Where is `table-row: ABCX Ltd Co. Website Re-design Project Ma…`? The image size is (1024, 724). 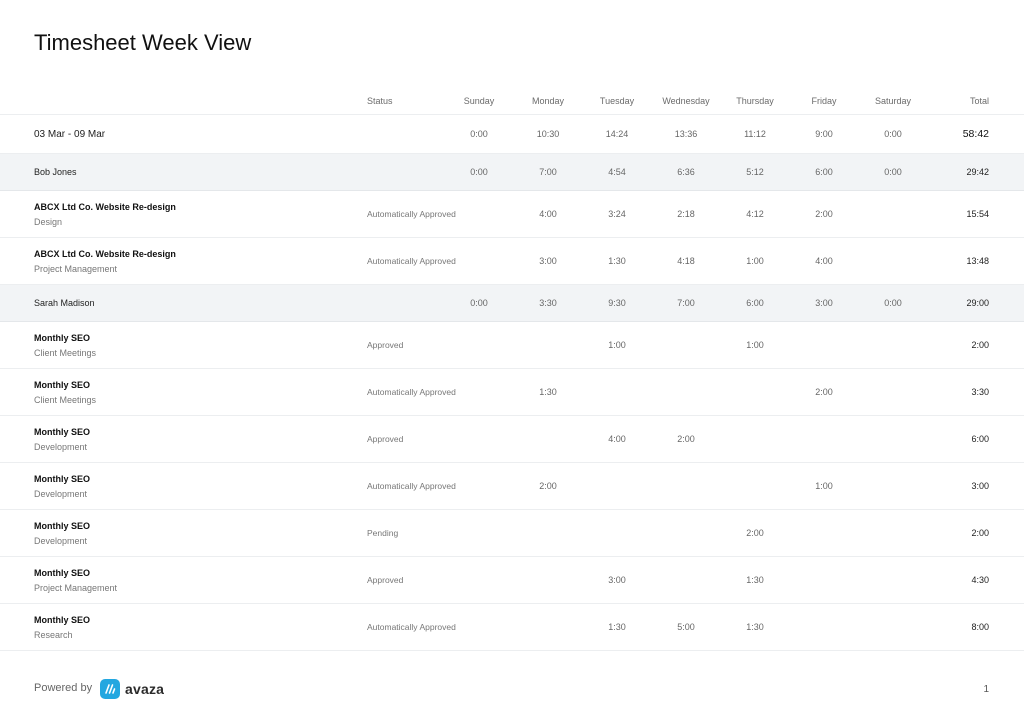
table-row: ABCX Ltd Co. Website Re-design Project Ma… is located at coordinates (512, 261).